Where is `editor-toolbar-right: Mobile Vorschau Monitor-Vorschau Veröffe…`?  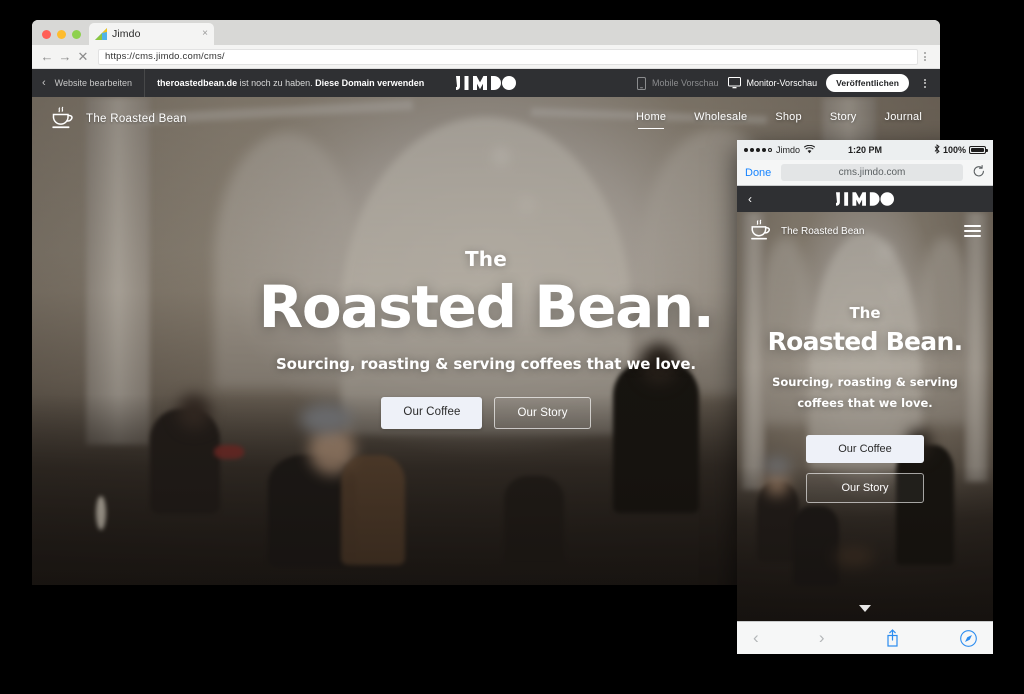
editor-toolbar-right: Mobile Vorschau Monitor-Vorschau Veröffe… is located at coordinates (788, 83).